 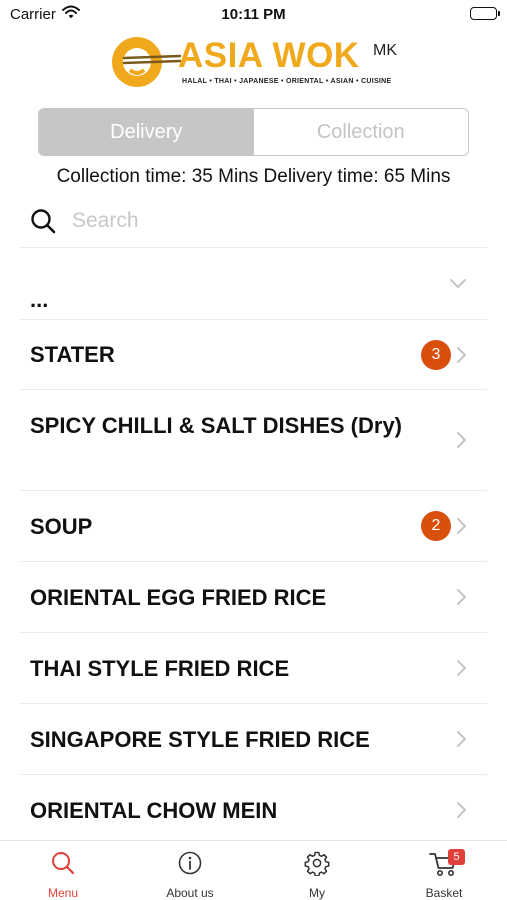 I want to click on wok-bowl-icon, so click(x=146, y=64).